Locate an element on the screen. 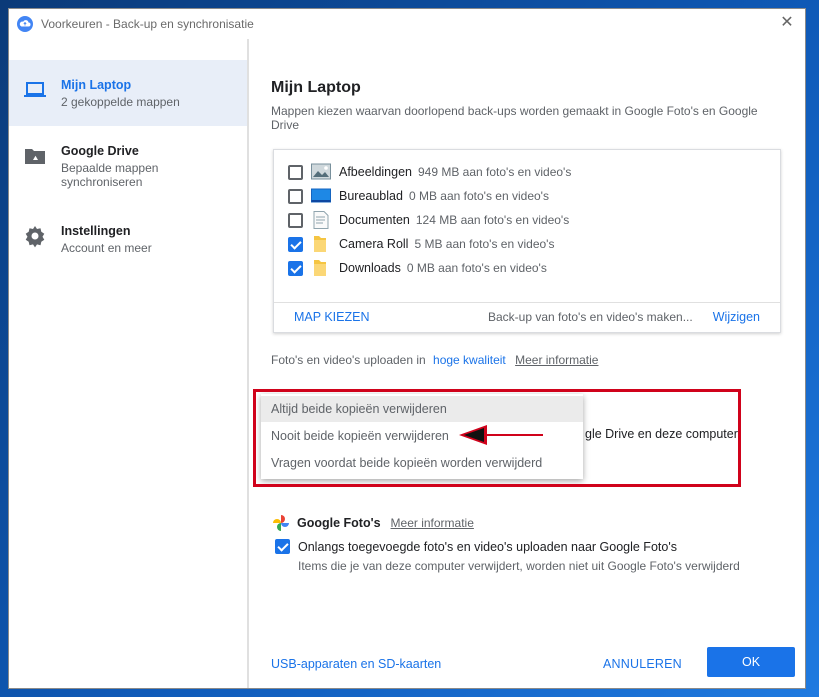 The height and width of the screenshot is (697, 819). more-info-link: Meer informatie is located at coordinates (556, 360).